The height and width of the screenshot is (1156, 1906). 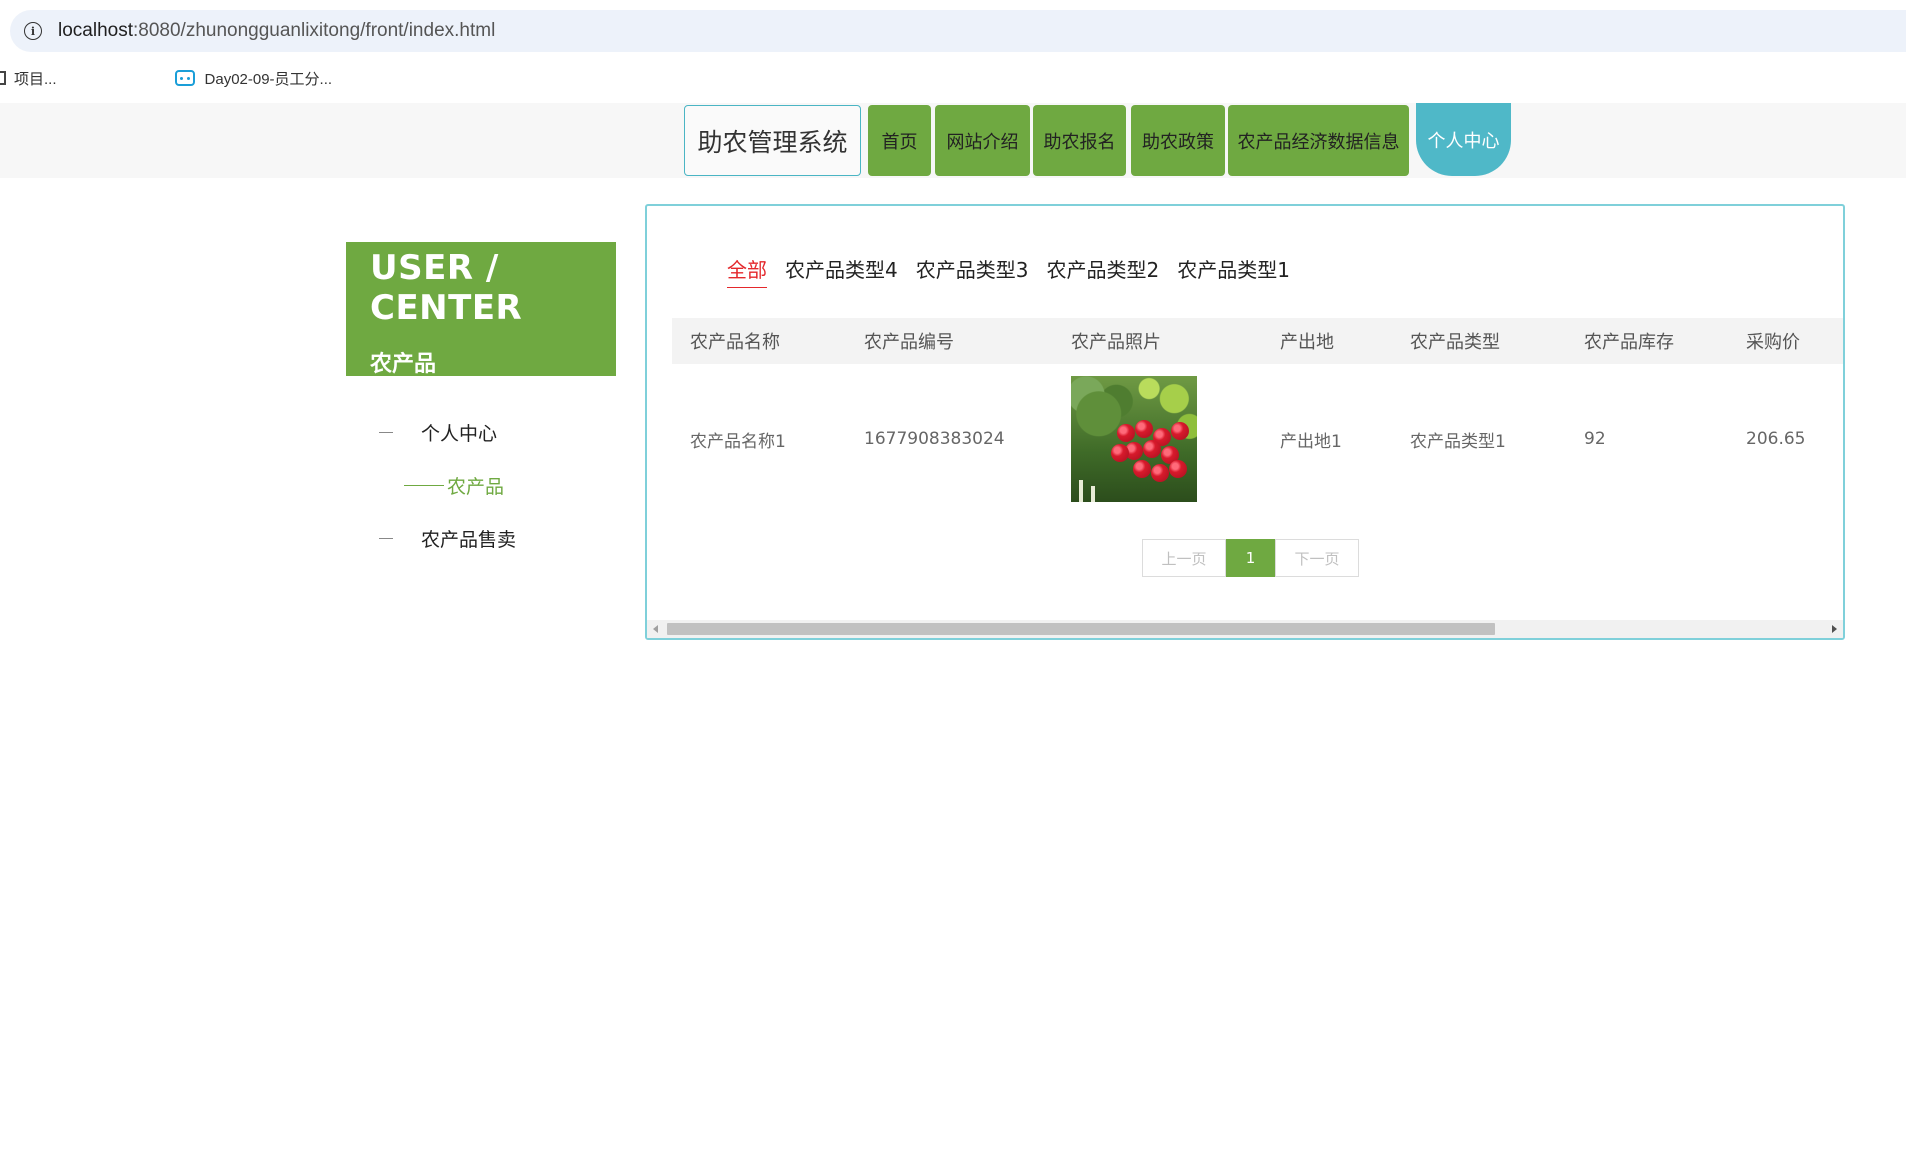 I want to click on category-tab-type4: 农产品类型4, so click(x=841, y=271).